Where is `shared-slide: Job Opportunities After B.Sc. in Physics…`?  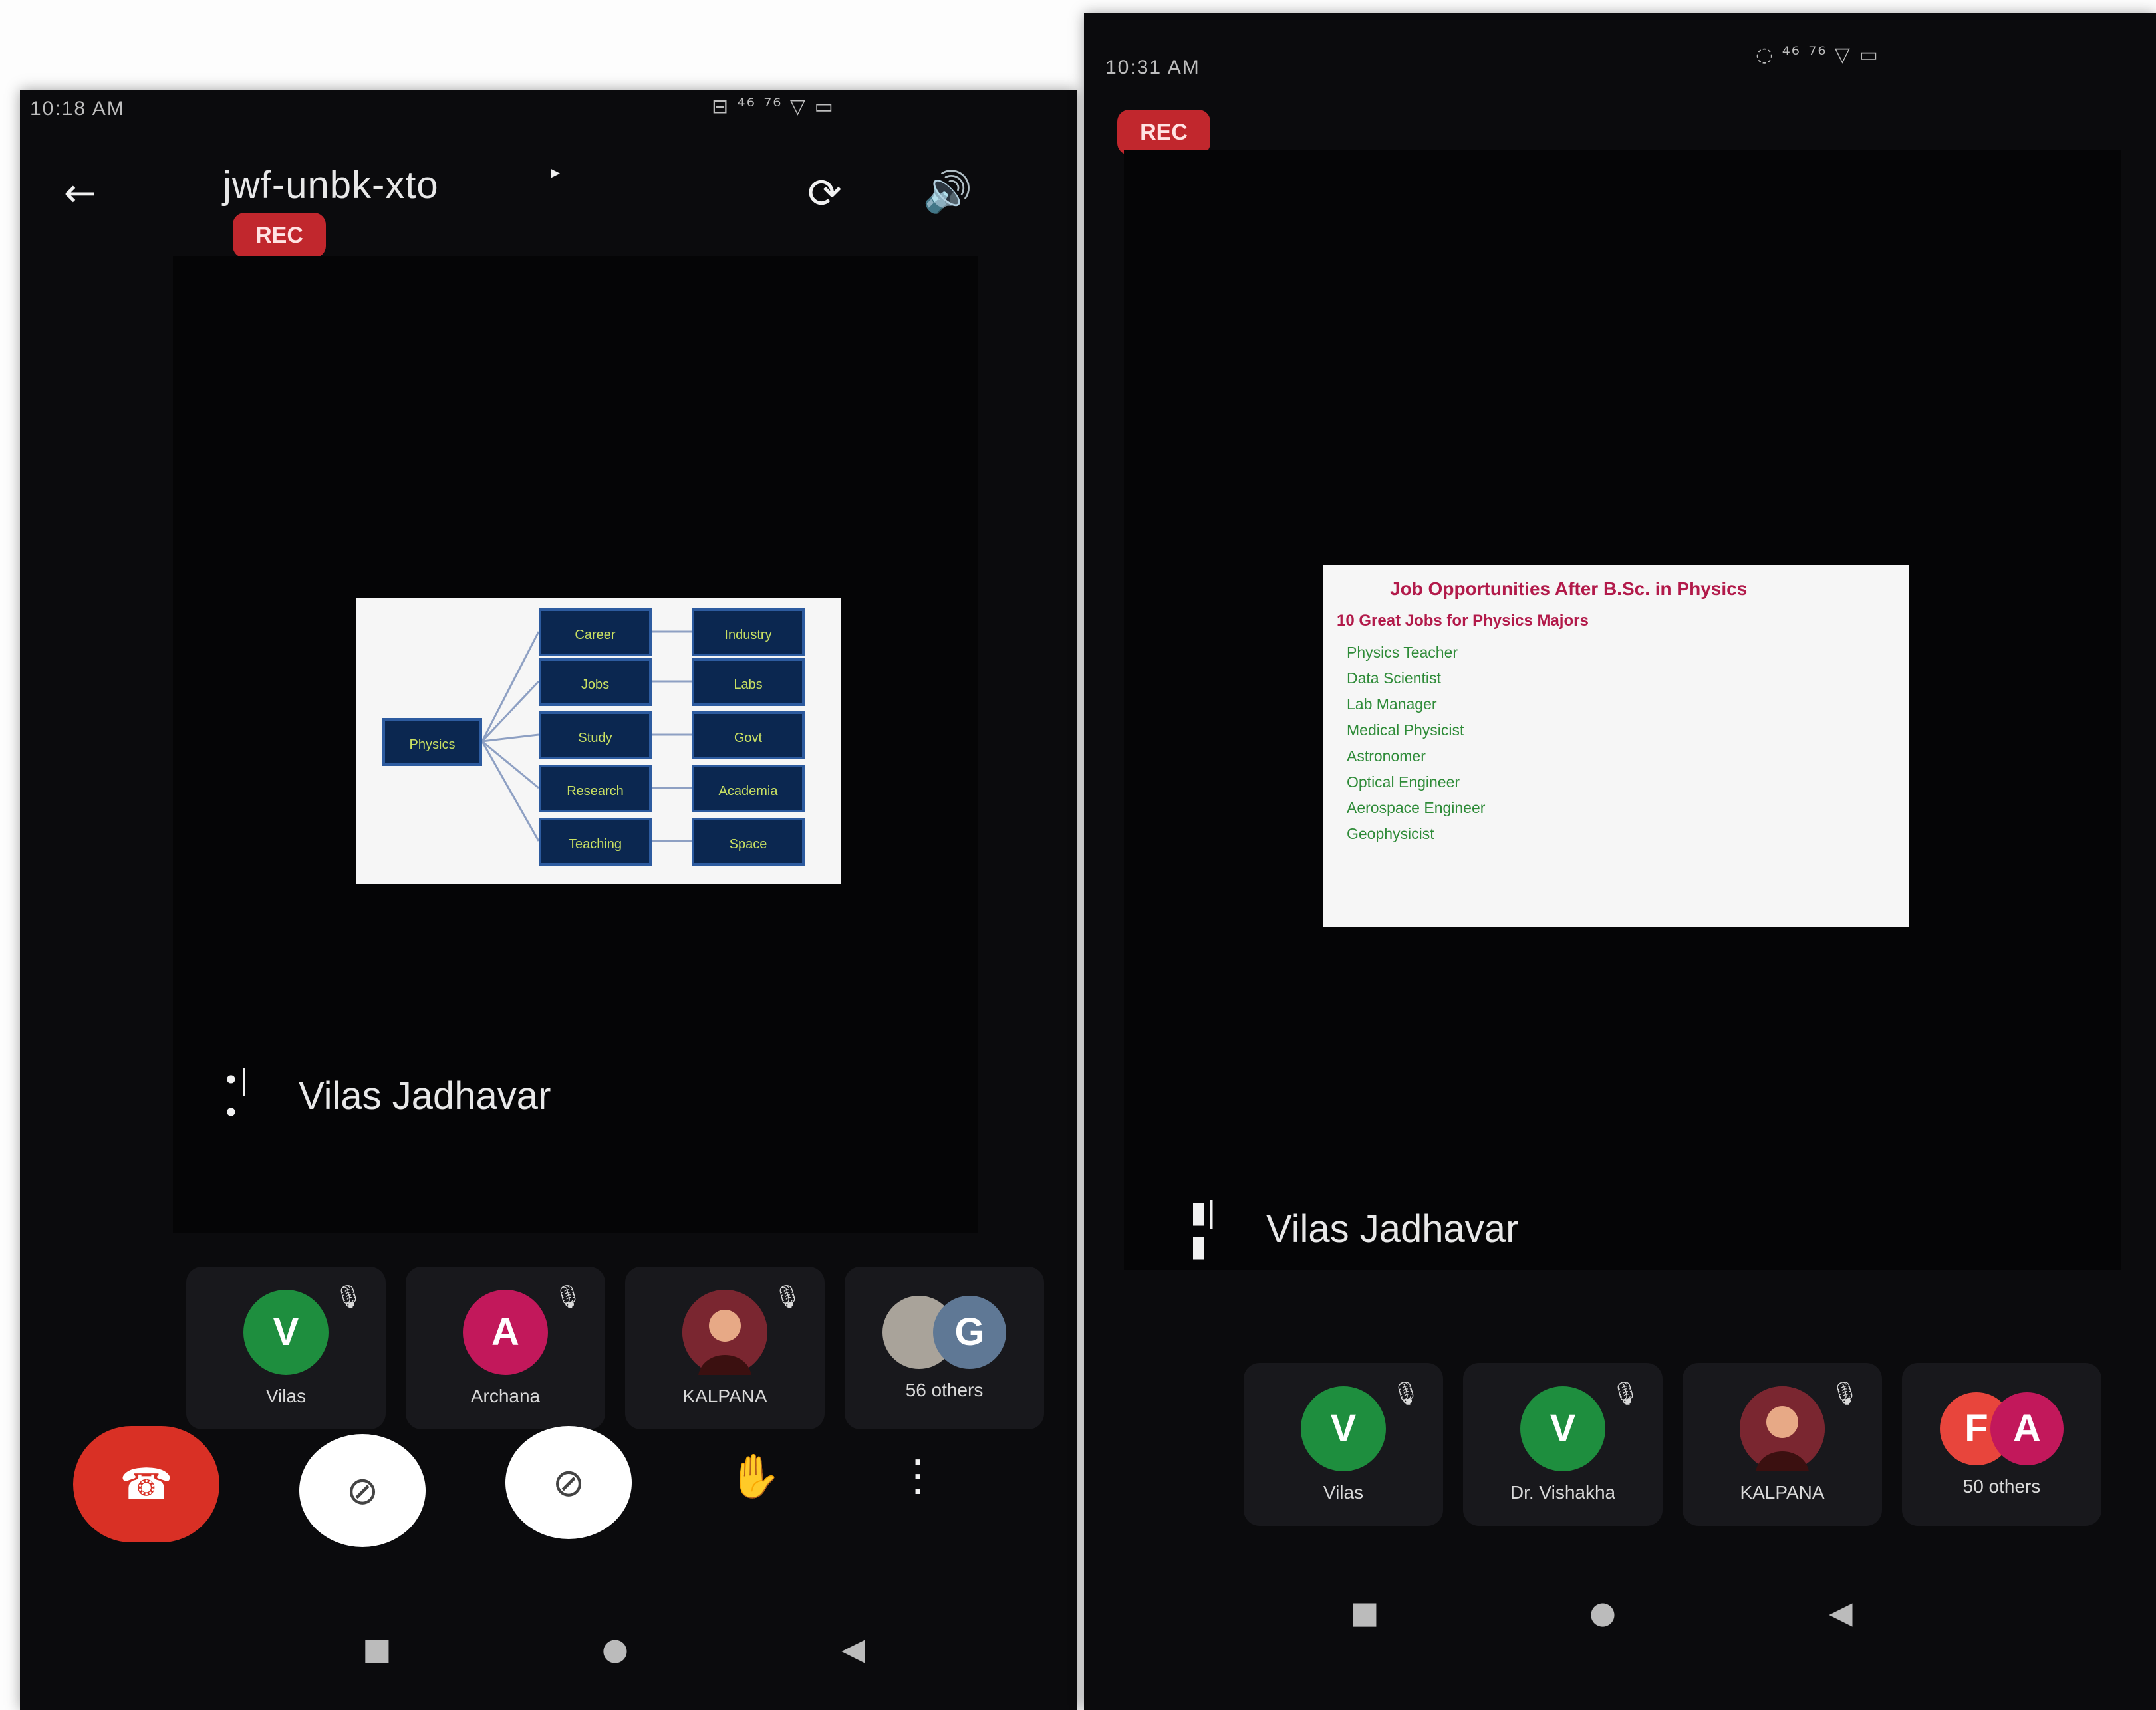
shared-slide: Job Opportunities After B.Sc. in Physics… is located at coordinates (1616, 746).